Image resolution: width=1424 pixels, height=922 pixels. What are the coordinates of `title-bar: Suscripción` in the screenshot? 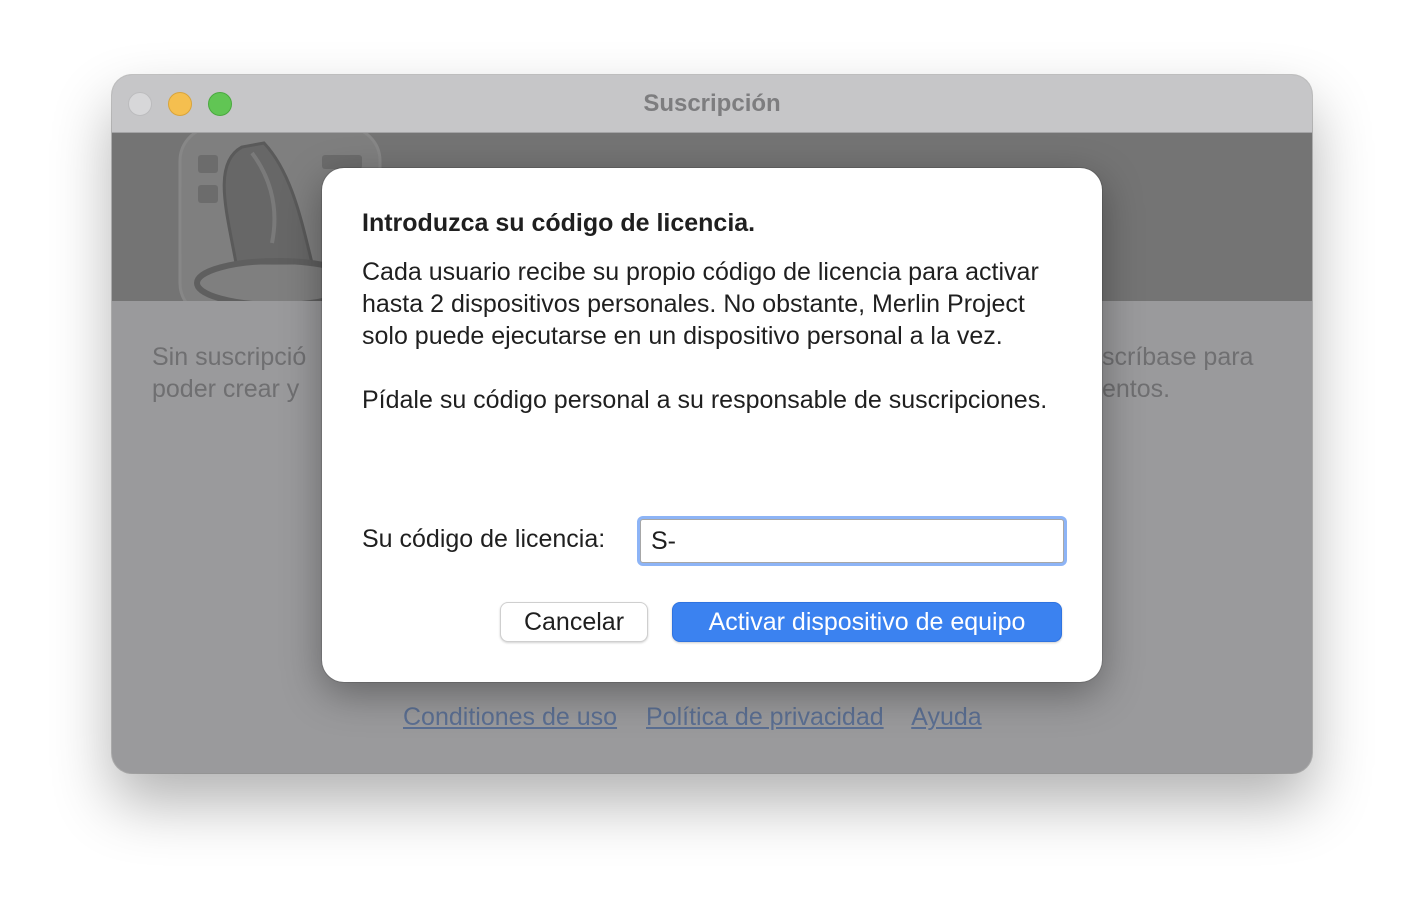 It's located at (712, 104).